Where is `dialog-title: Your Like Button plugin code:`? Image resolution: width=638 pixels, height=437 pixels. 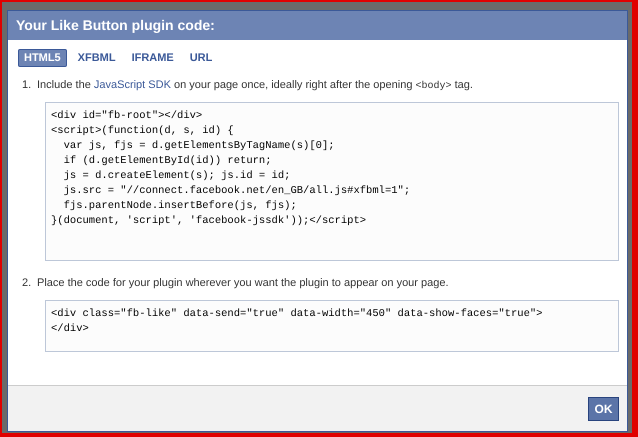 dialog-title: Your Like Button plugin code: is located at coordinates (115, 25).